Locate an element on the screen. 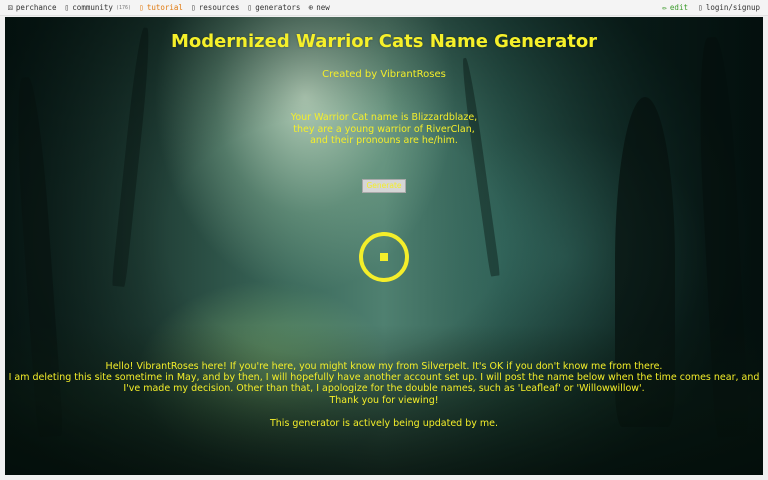  nav-new-label: new is located at coordinates (323, 7).